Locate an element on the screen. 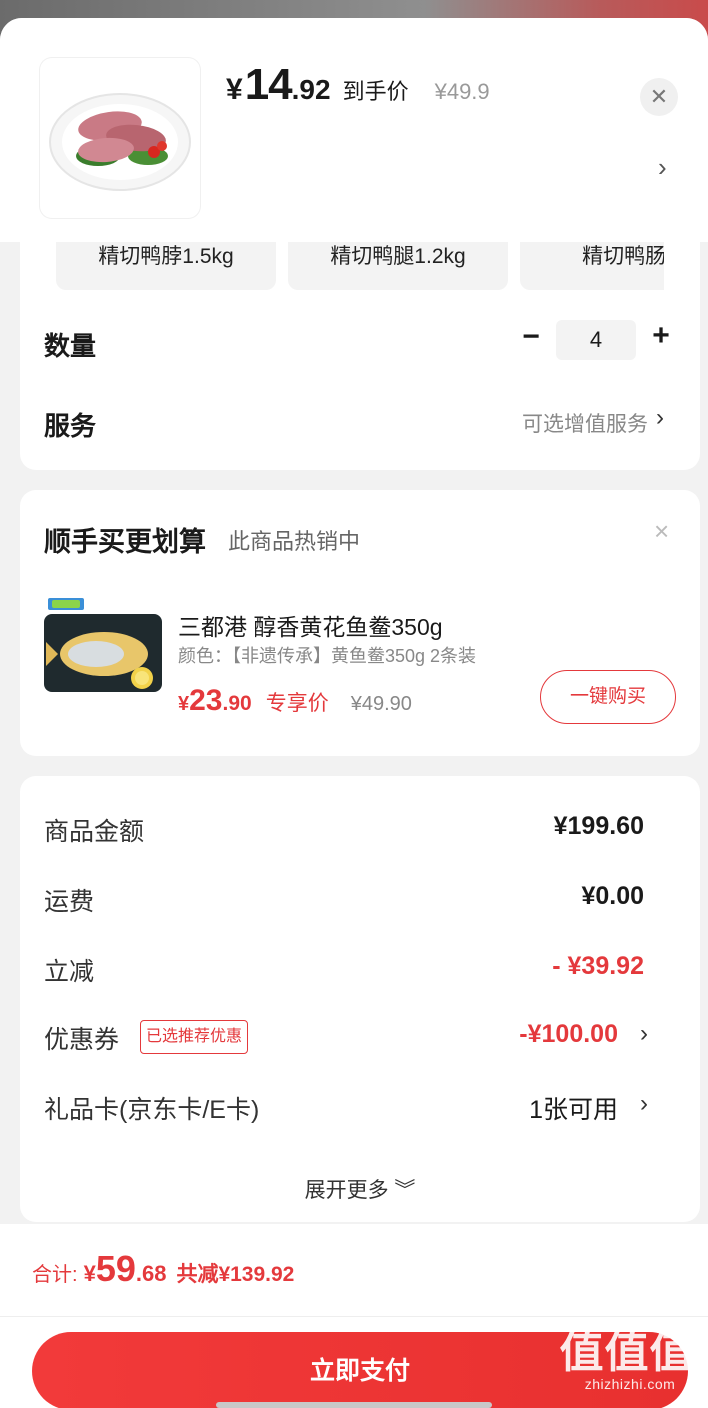  summary-value: 1张可用 is located at coordinates (573, 1110).